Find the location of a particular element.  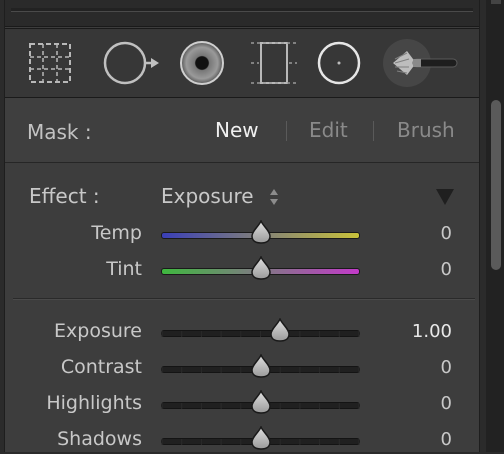

temp-label: Temp is located at coordinates (116, 233).